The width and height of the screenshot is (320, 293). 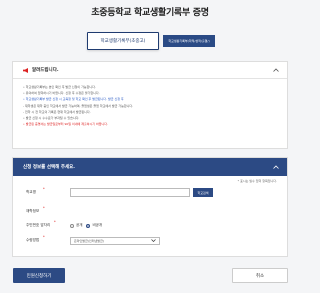 I want to click on tab-school-record: 학교생활기록부(초중고), so click(x=123, y=41).